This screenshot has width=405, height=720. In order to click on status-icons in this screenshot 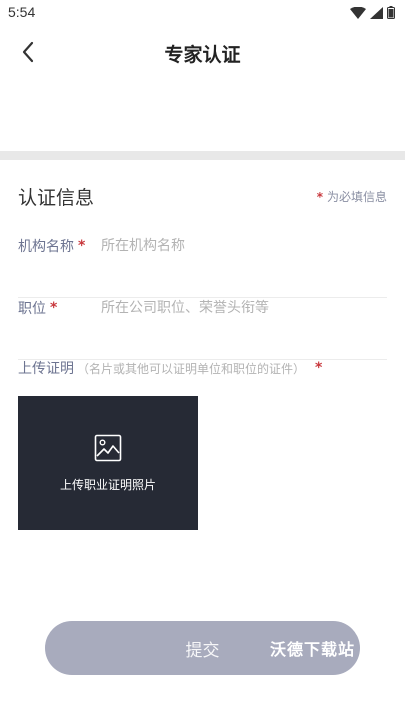, I will do `click(372, 12)`.